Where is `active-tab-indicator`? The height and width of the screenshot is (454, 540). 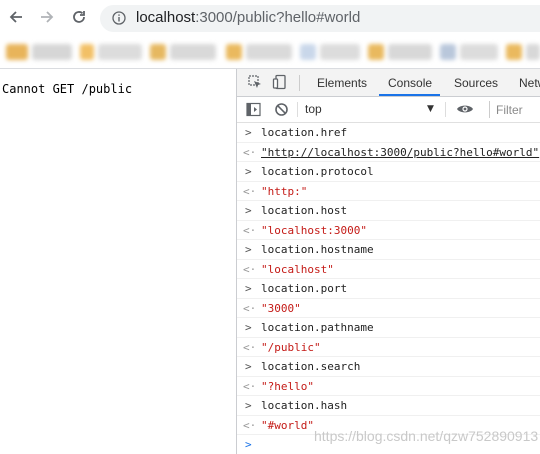
active-tab-indicator is located at coordinates (409, 95).